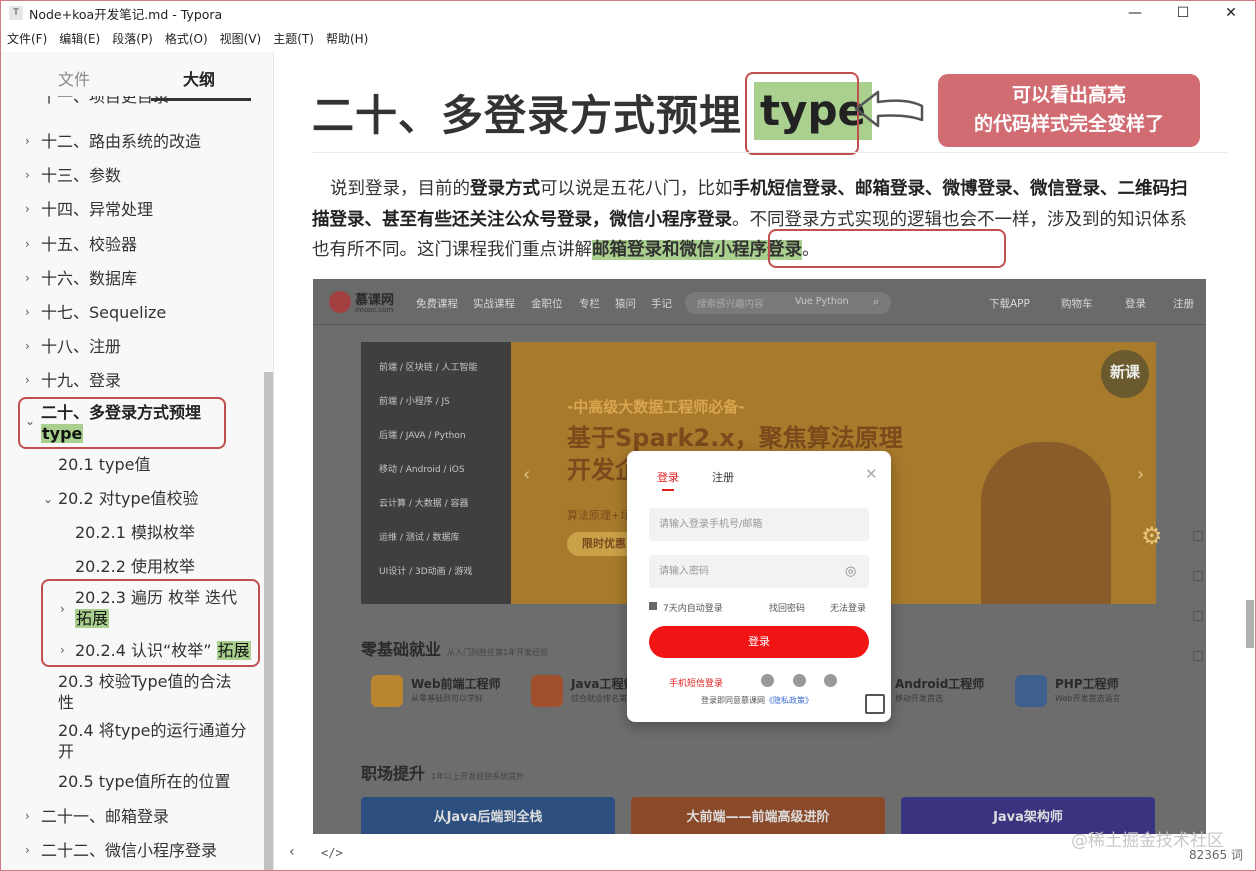 The image size is (1256, 871). Describe the element at coordinates (758, 815) in the screenshot. I see `path-card: 大前端——前端高级进阶` at that location.